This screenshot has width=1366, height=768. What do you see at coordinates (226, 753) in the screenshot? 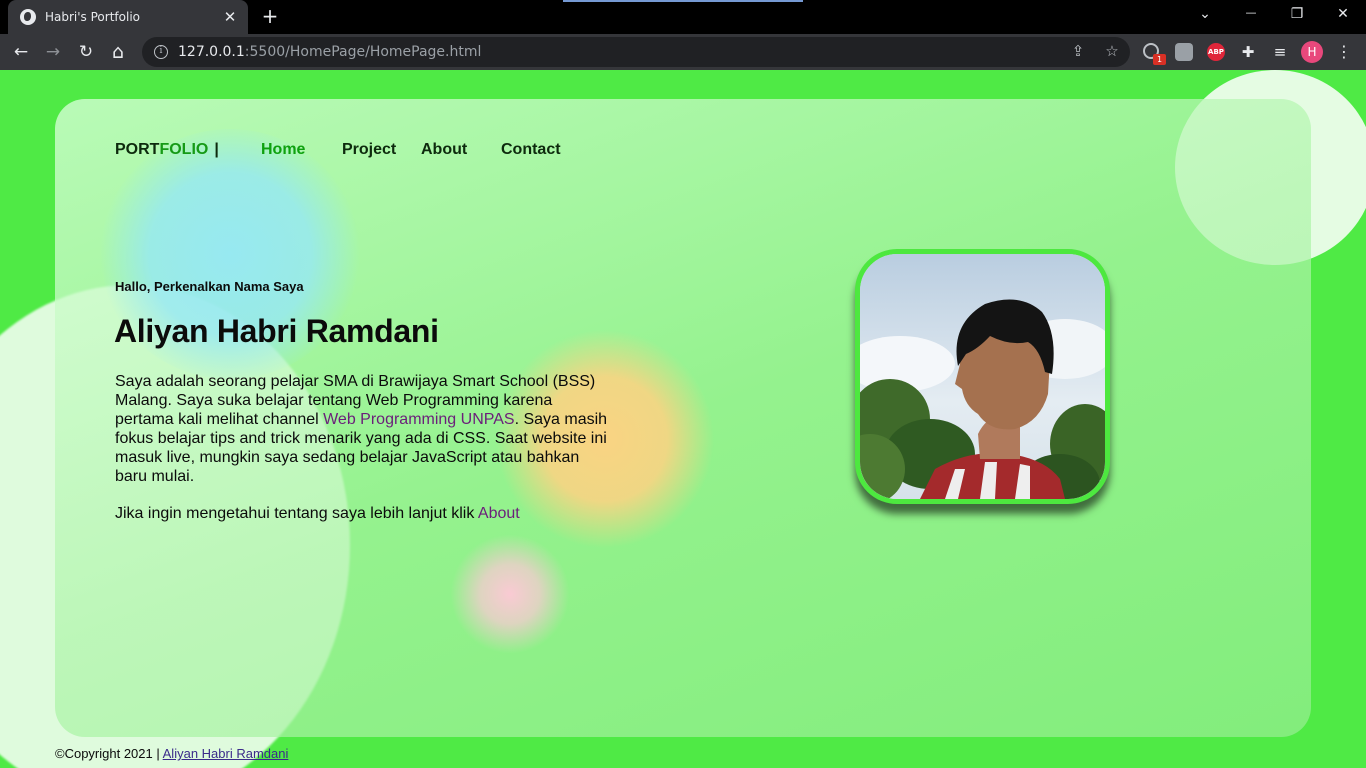
I see `footer-author-link: Aliyan Habri Ramdani` at bounding box center [226, 753].